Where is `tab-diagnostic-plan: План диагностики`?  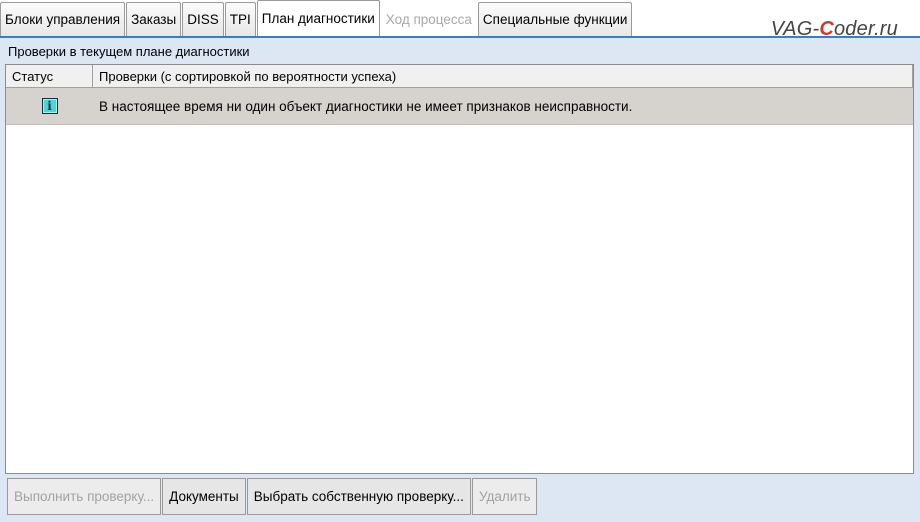
tab-diagnostic-plan: План диагностики is located at coordinates (318, 18).